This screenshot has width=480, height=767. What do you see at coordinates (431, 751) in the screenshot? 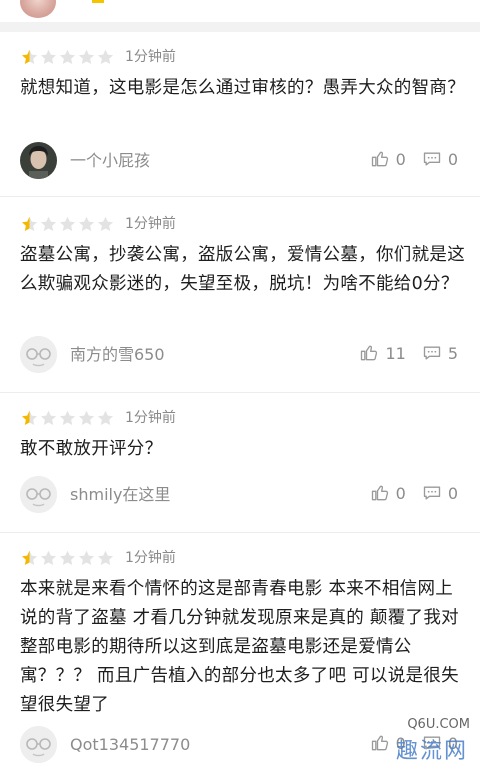
I see `watermark-name: 趣流网` at bounding box center [431, 751].